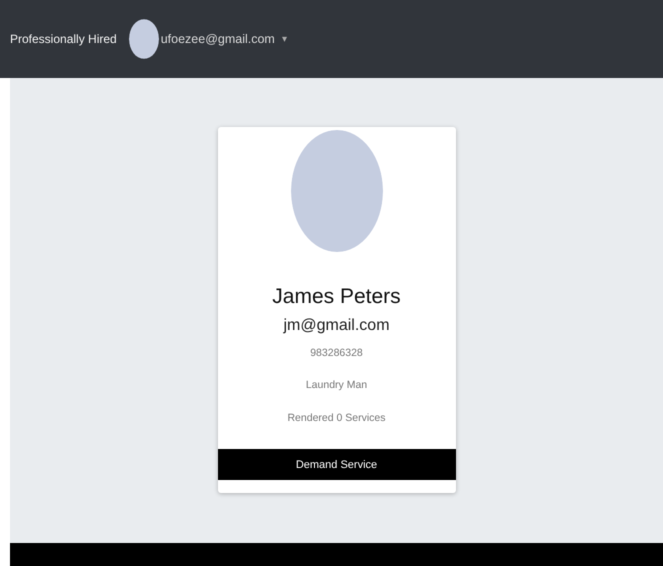 The height and width of the screenshot is (566, 663). I want to click on profile-phone: 983286328, so click(336, 353).